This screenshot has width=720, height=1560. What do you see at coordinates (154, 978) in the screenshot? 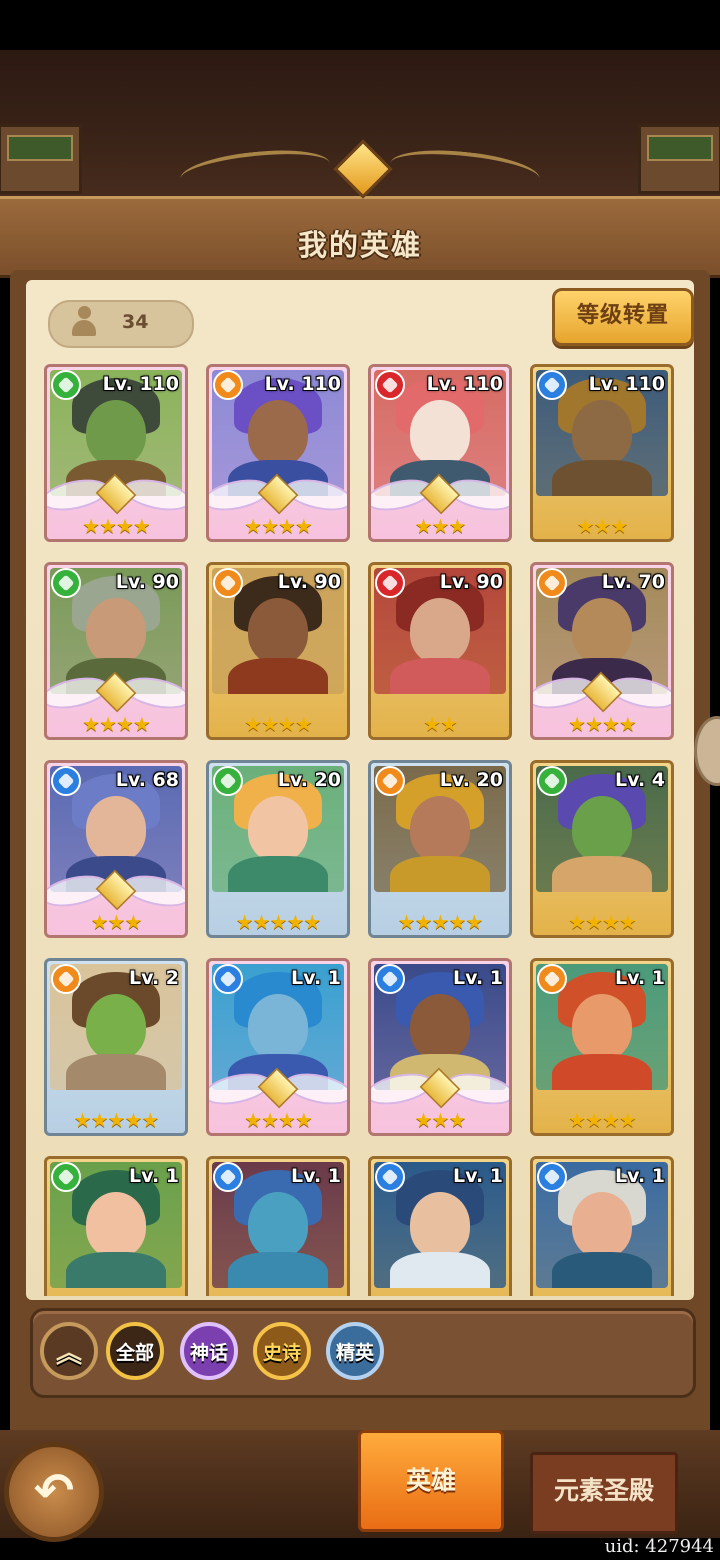
I see `hero-level: Lv. 2` at bounding box center [154, 978].